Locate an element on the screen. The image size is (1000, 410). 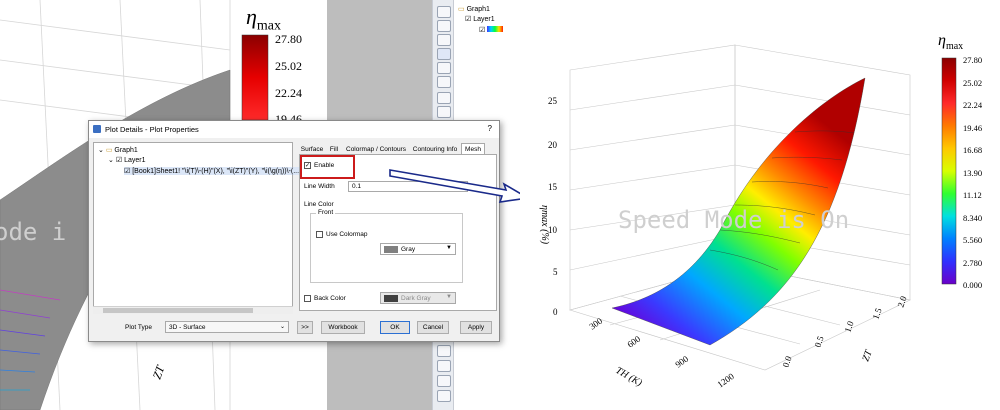
front-color-dropdown: Gray ▼ is located at coordinates (418, 249).